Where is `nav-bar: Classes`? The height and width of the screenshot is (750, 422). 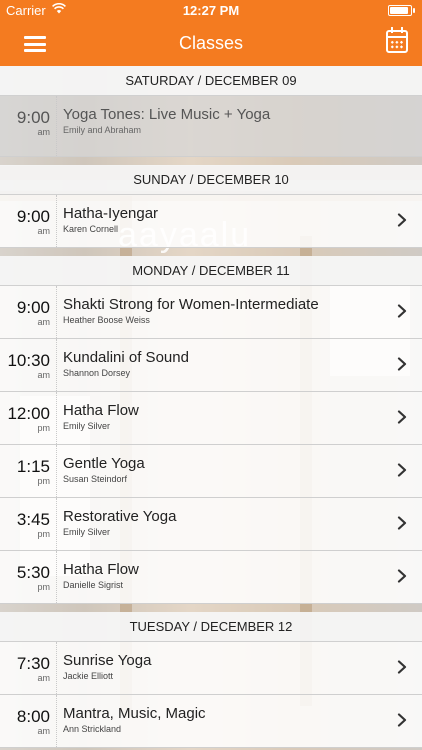
nav-bar: Classes is located at coordinates (211, 44).